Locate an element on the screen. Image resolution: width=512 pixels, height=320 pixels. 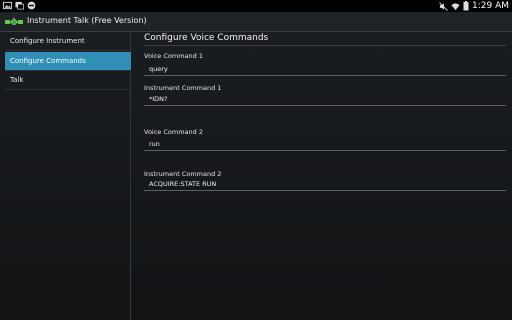
sidebar-item-label: Configure Instrument is located at coordinates (47, 41).